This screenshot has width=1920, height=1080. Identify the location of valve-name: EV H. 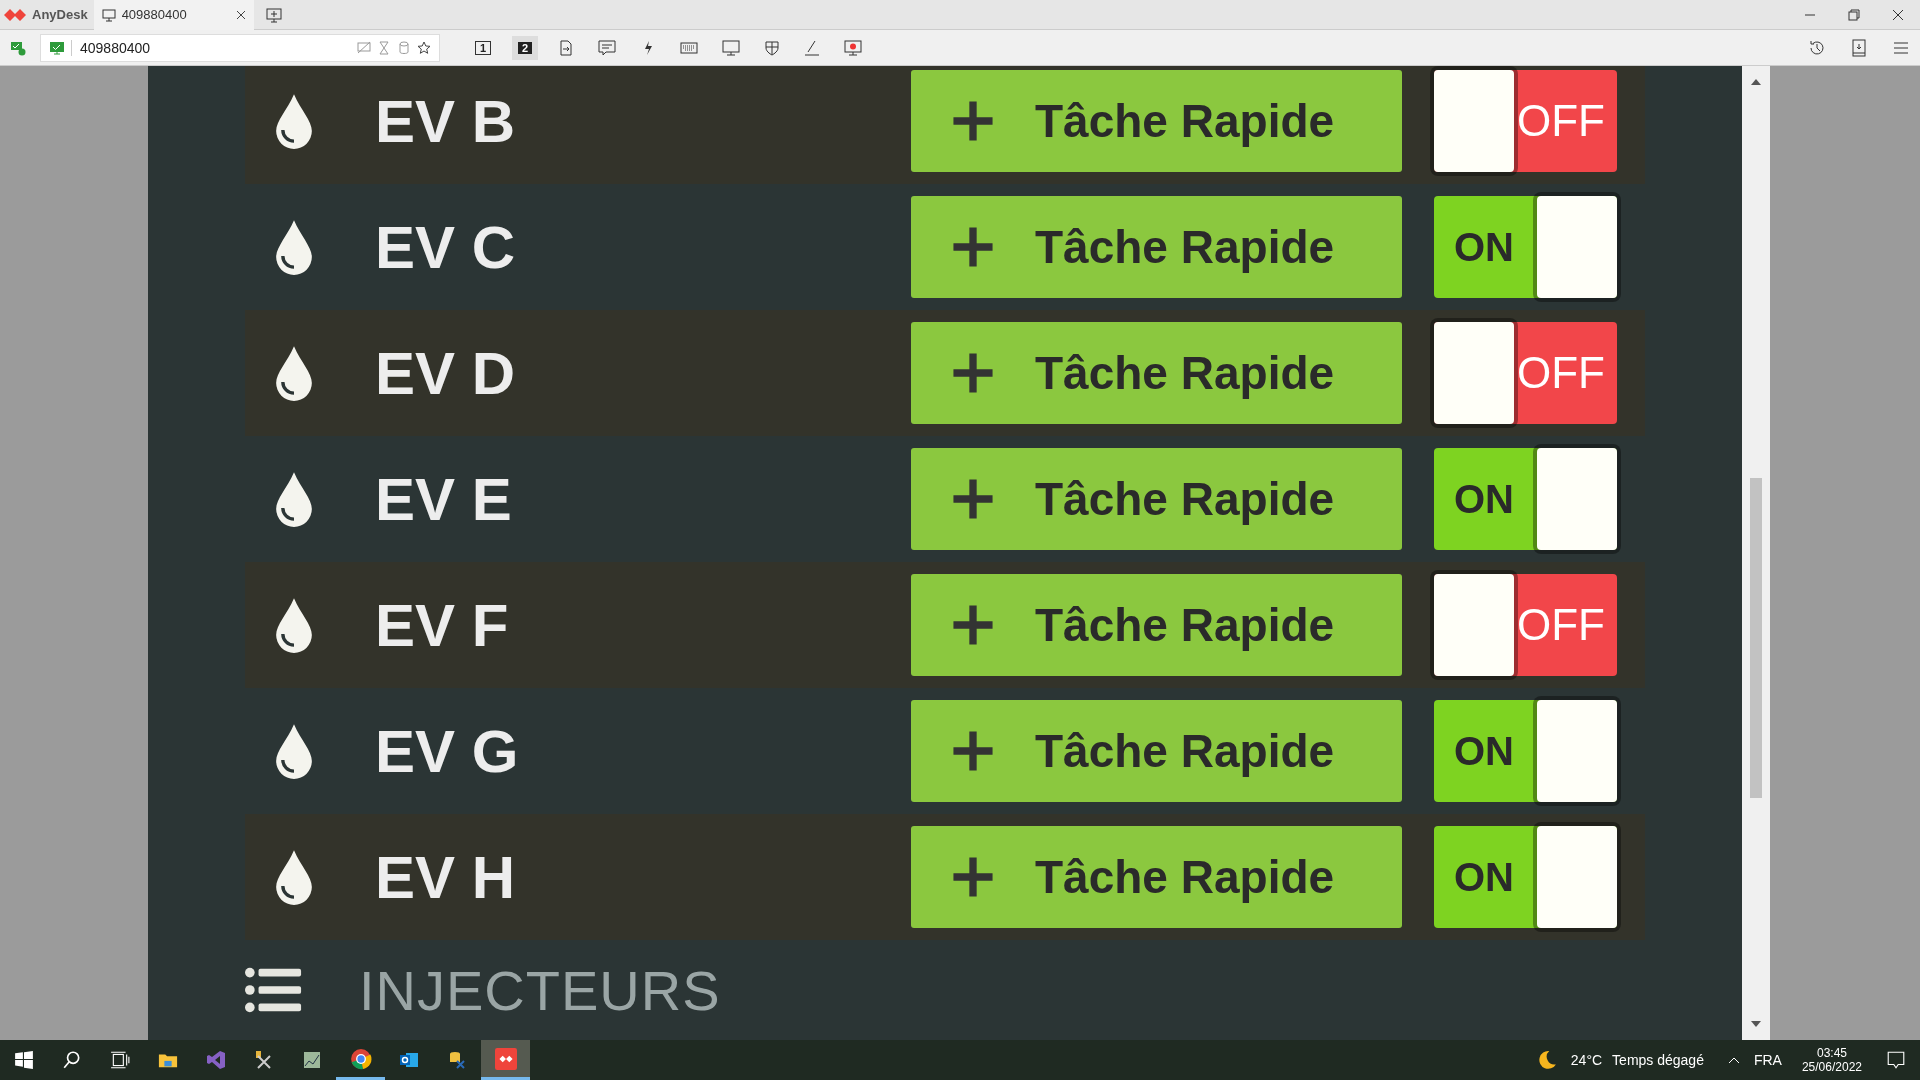
(445, 877).